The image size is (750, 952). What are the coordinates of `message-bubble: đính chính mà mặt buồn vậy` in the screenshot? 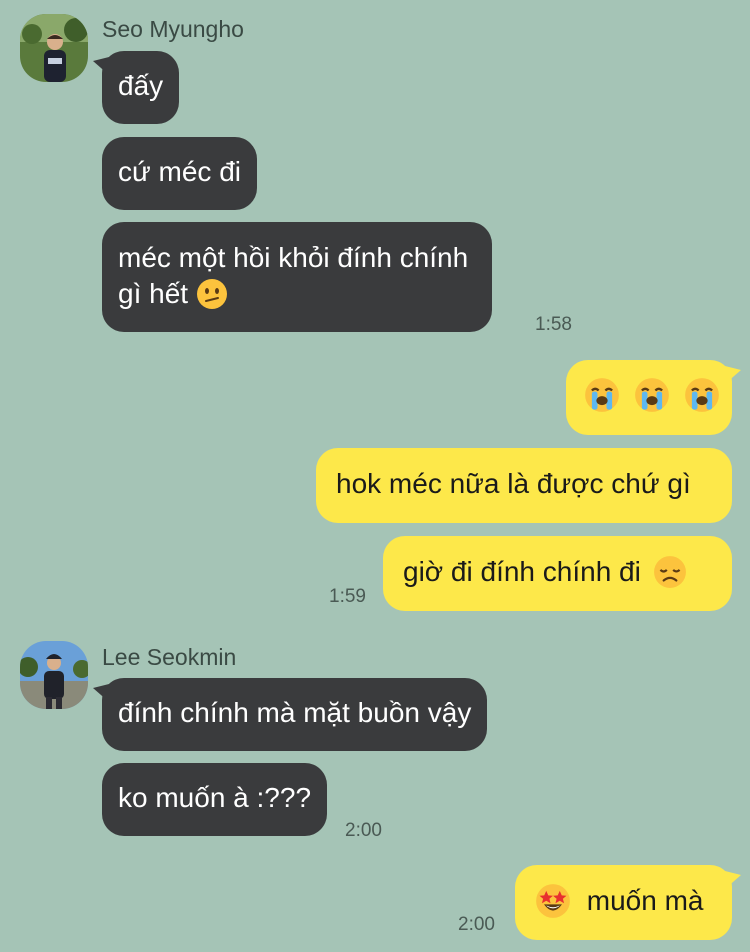 It's located at (290, 714).